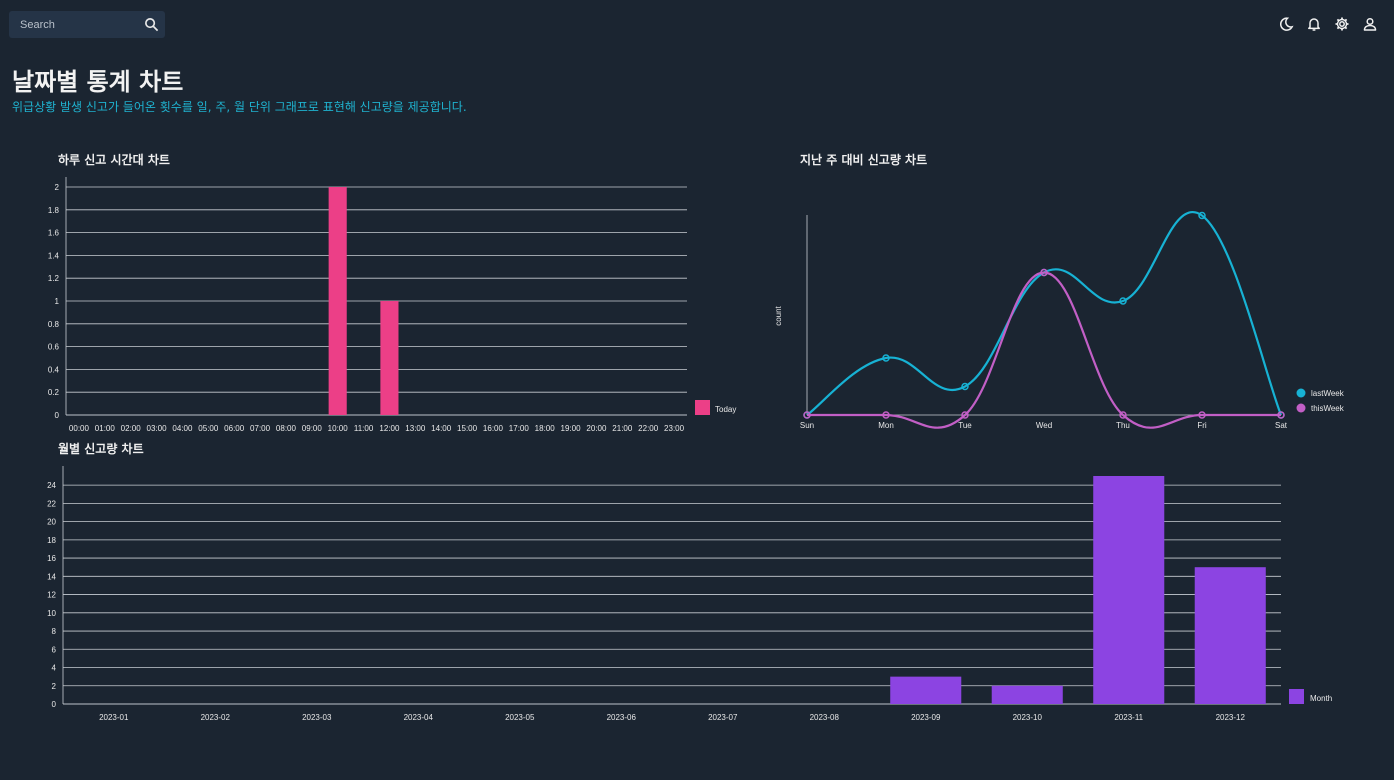  What do you see at coordinates (114, 717) in the screenshot?
I see `monthly-xtick-label: 2023-01` at bounding box center [114, 717].